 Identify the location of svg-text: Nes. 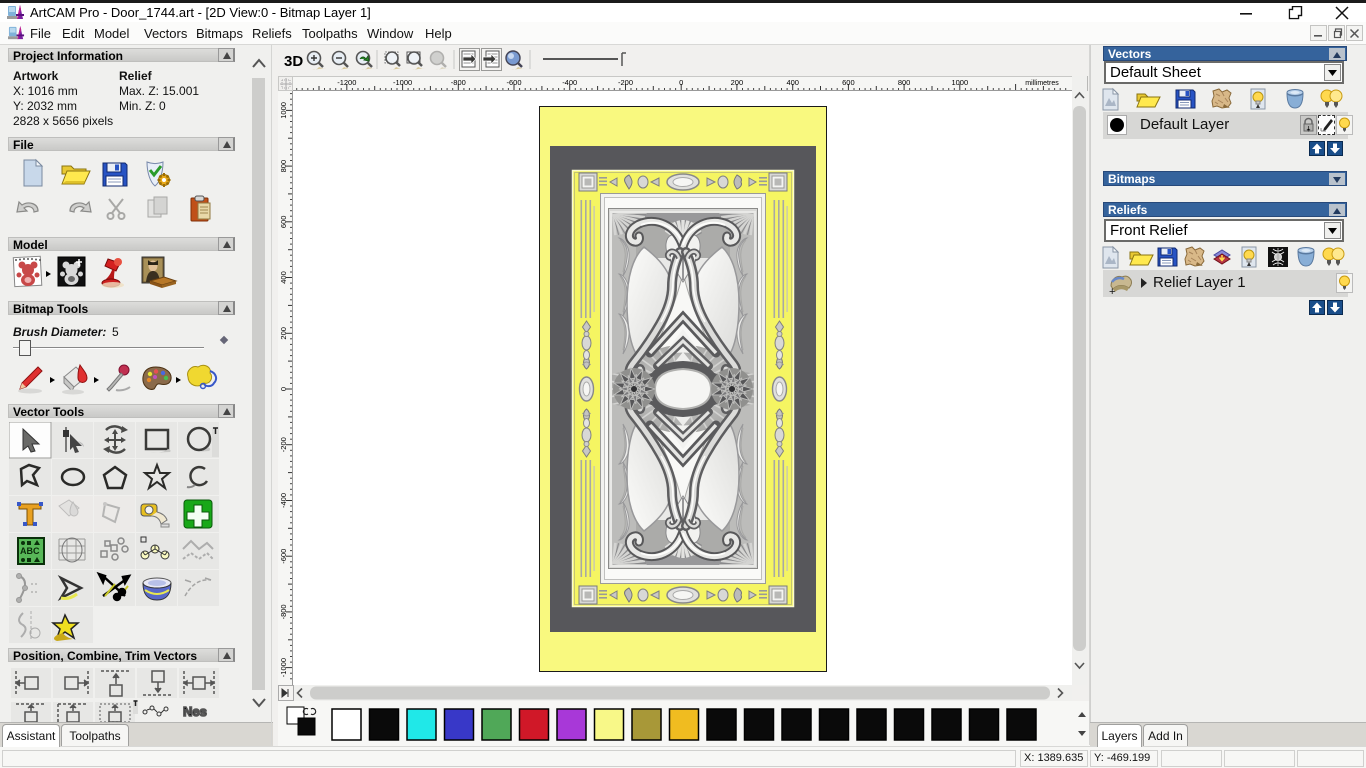
(195, 711).